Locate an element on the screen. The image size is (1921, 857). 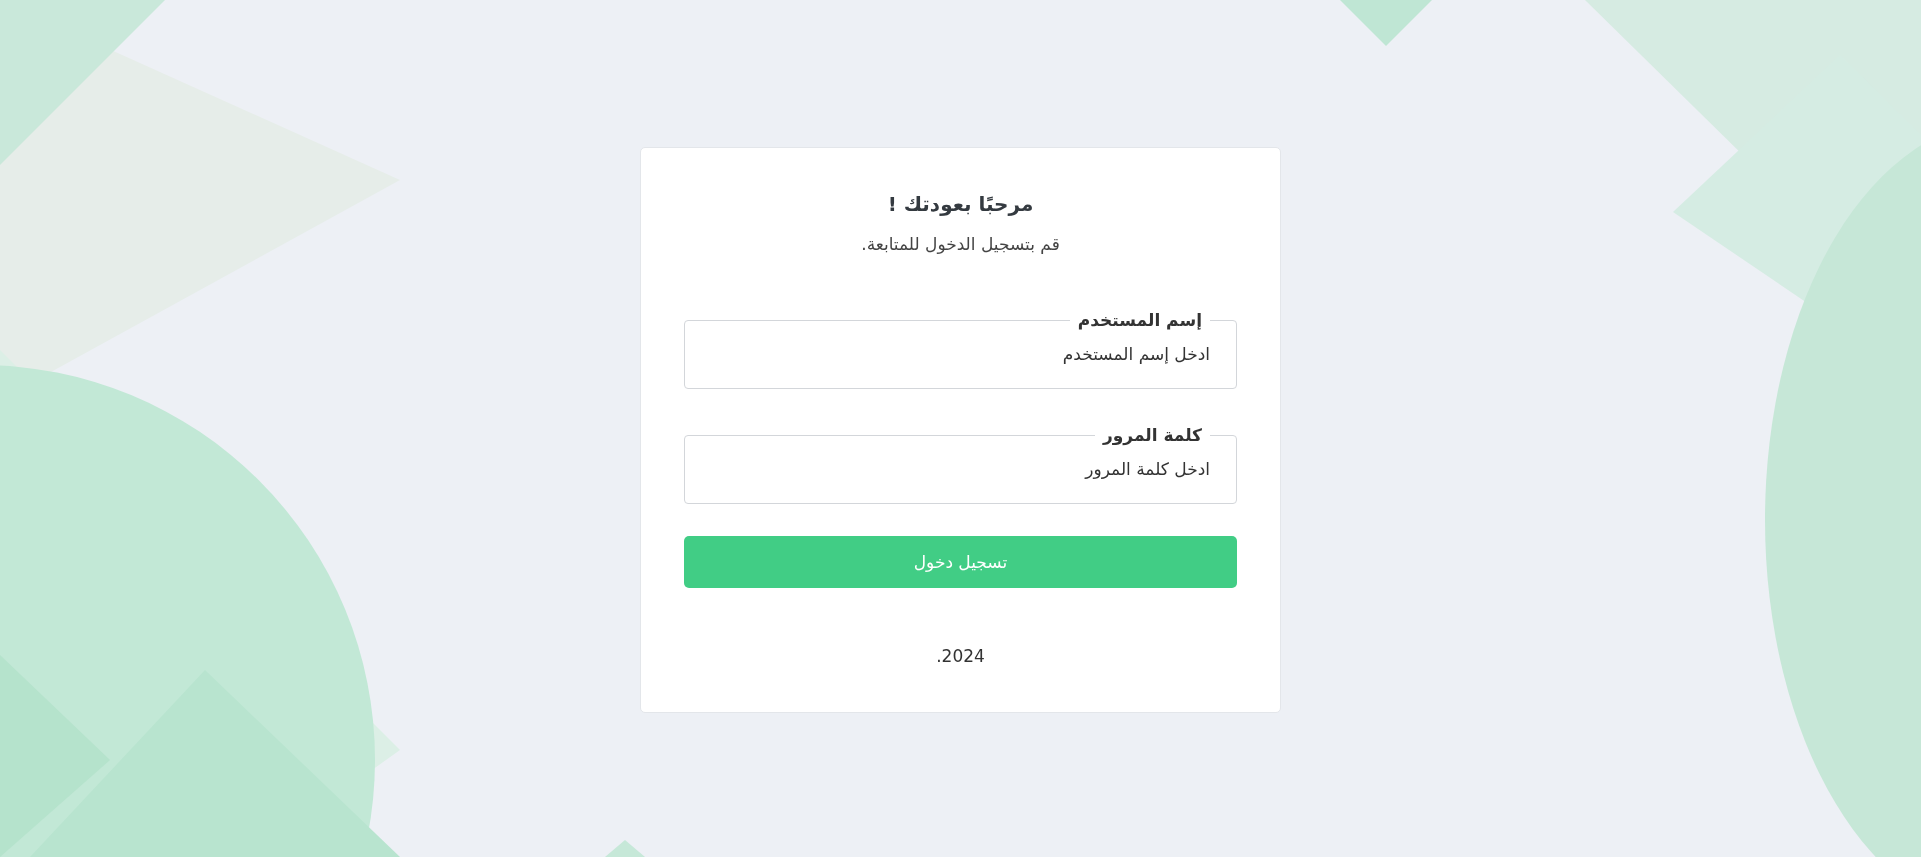
input-field: ادخل إسم المستخدم is located at coordinates (957, 354).